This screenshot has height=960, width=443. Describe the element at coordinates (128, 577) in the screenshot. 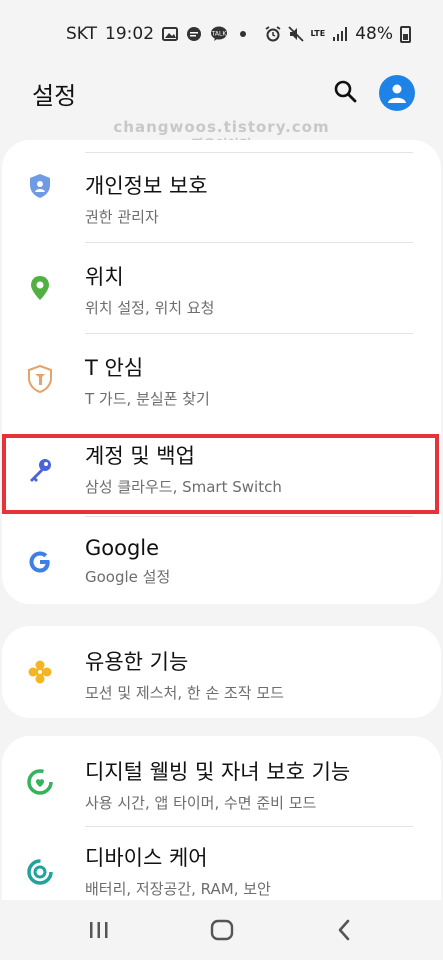

I see `item-subtitle: Google 설정` at that location.